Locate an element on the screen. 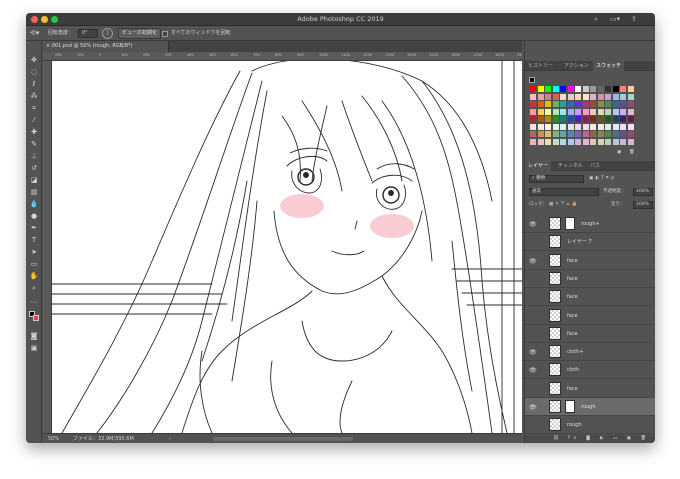 Image resolution: width=680 pixels, height=479 pixels. quick-mask-icon: ◙ is located at coordinates (34, 336).